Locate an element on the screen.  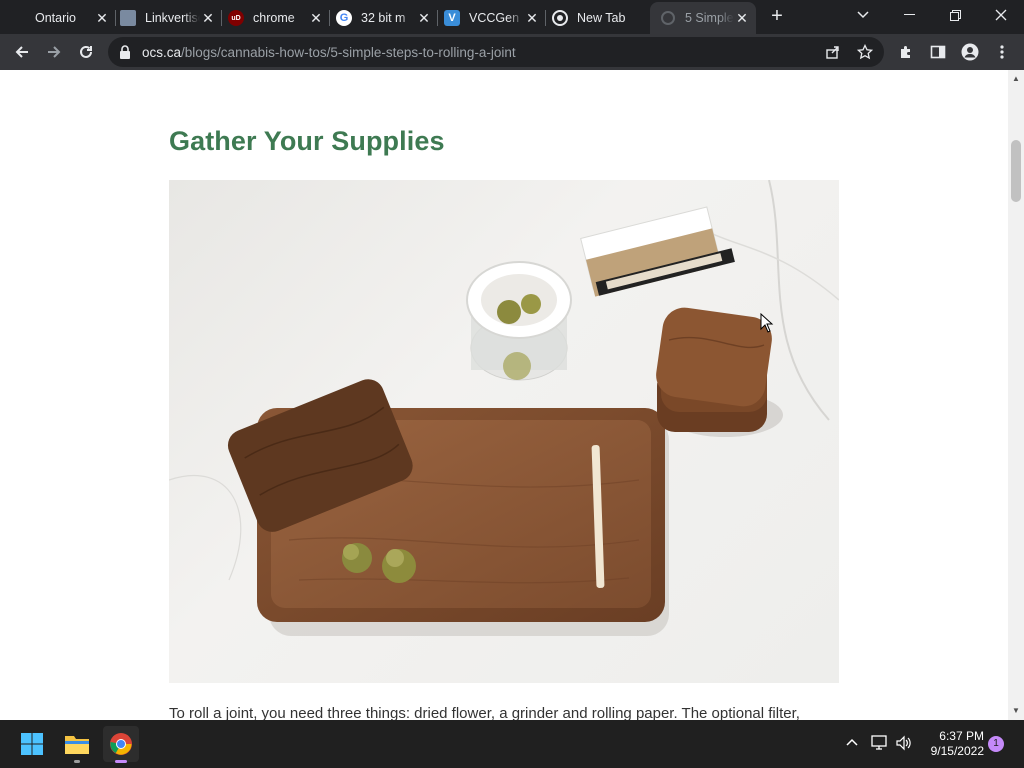
lock-icon is located at coordinates (125, 52).